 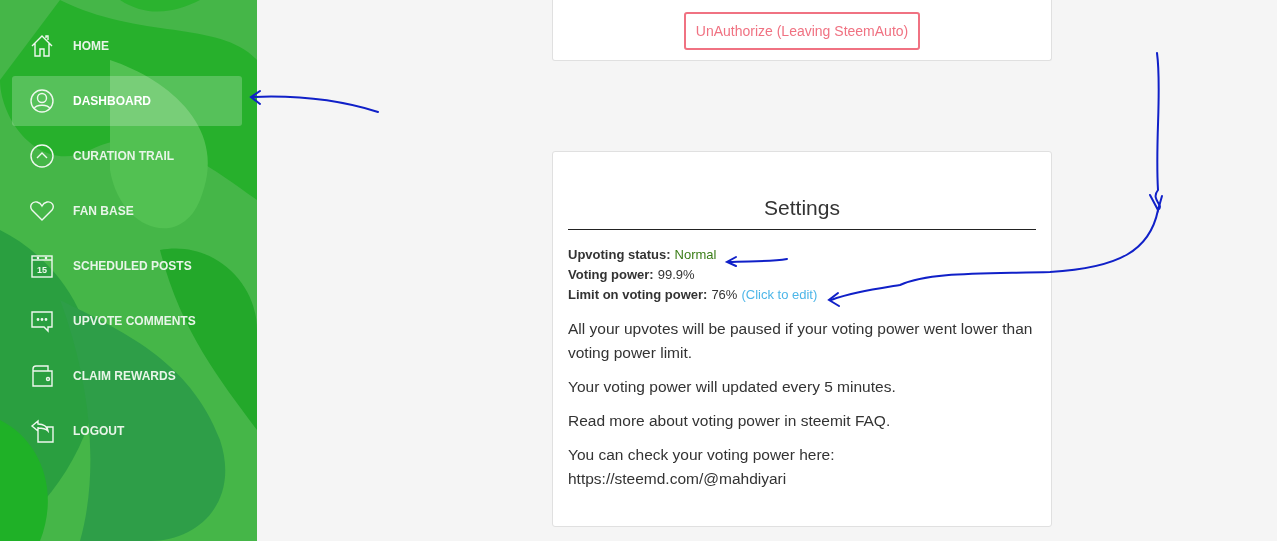 What do you see at coordinates (127, 266) in the screenshot?
I see `sidebar-item: 15 SCHEDULED POSTS` at bounding box center [127, 266].